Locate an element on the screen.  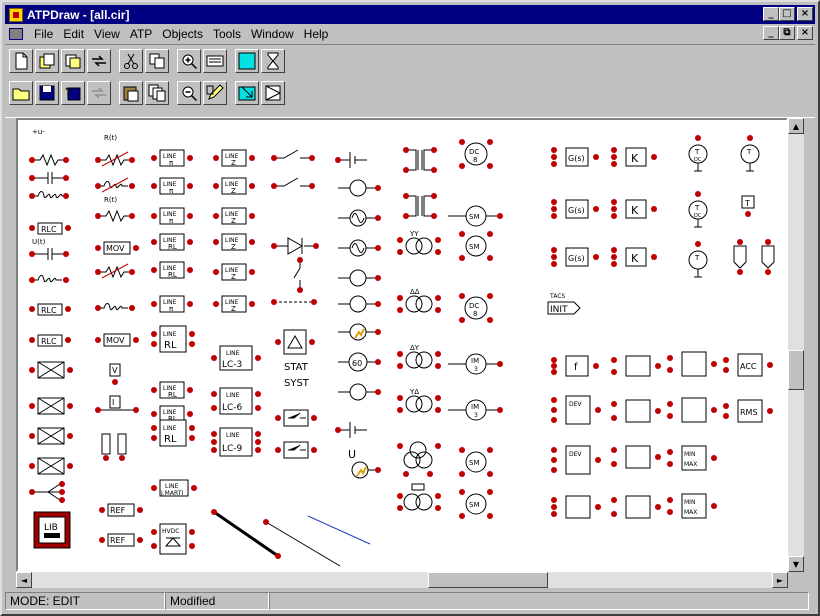
switch-measuring is located at coordinates (294, 302).